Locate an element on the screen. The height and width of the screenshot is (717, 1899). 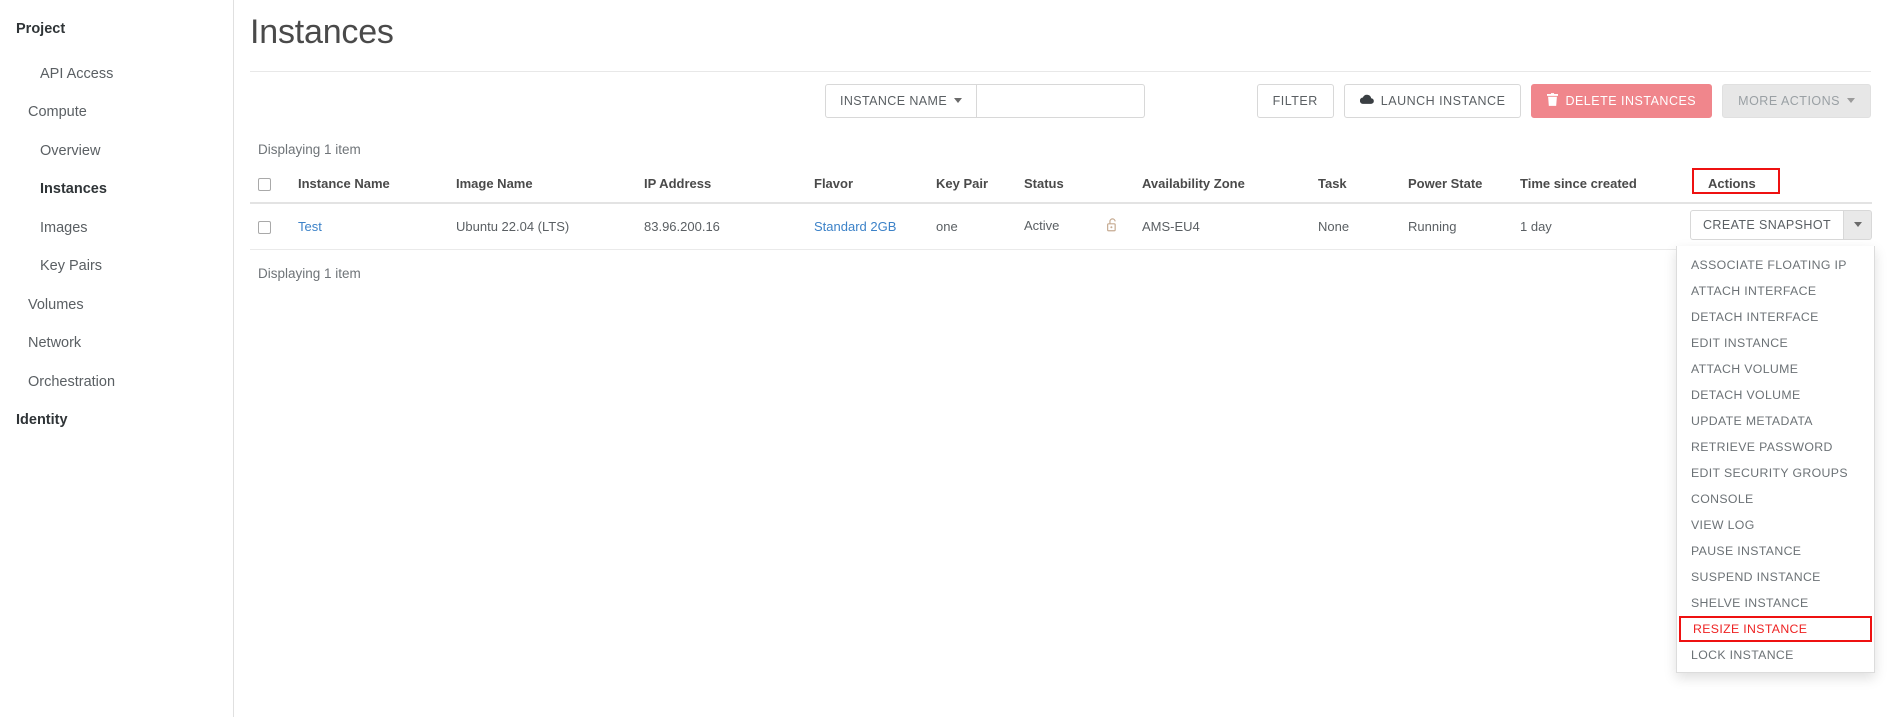
select-all-header is located at coordinates (270, 185).